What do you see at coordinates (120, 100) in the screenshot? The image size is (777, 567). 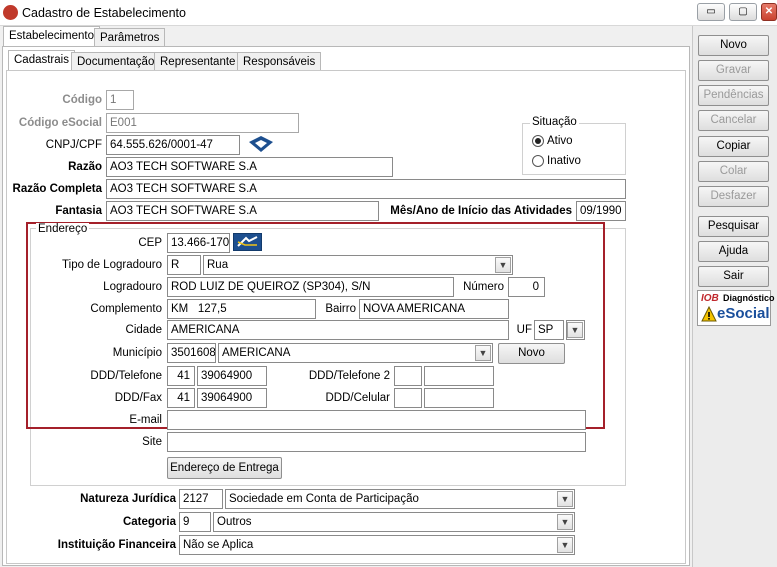 I see `codigo-field: 1` at bounding box center [120, 100].